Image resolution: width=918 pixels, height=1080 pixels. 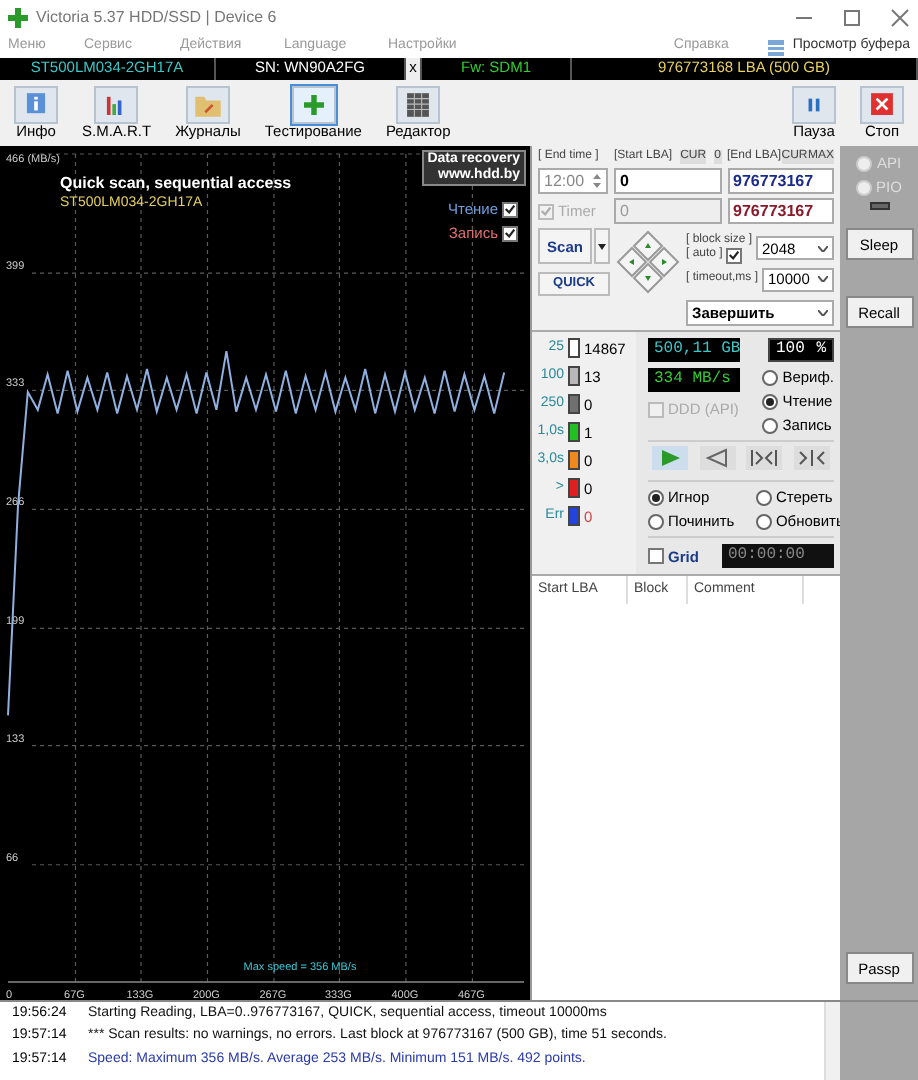 What do you see at coordinates (694, 380) in the screenshot?
I see `speed-display: 334 MB/s` at bounding box center [694, 380].